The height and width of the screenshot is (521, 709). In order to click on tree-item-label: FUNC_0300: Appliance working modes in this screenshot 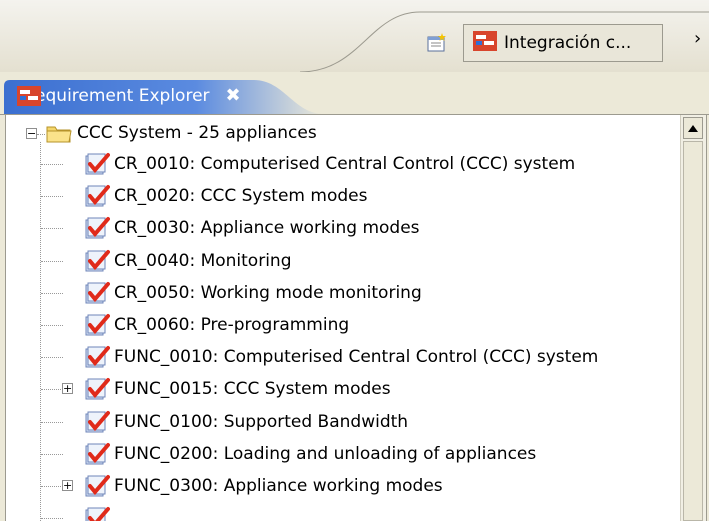, I will do `click(278, 486)`.